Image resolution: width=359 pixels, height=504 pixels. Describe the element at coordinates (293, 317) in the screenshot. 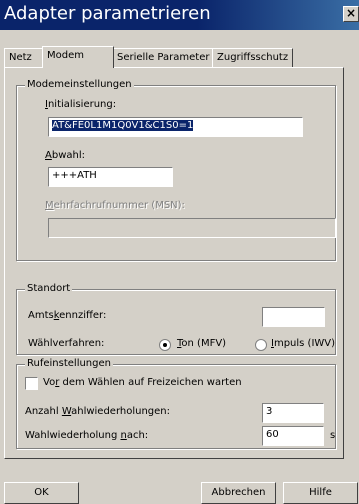

I see `area-code-field` at that location.